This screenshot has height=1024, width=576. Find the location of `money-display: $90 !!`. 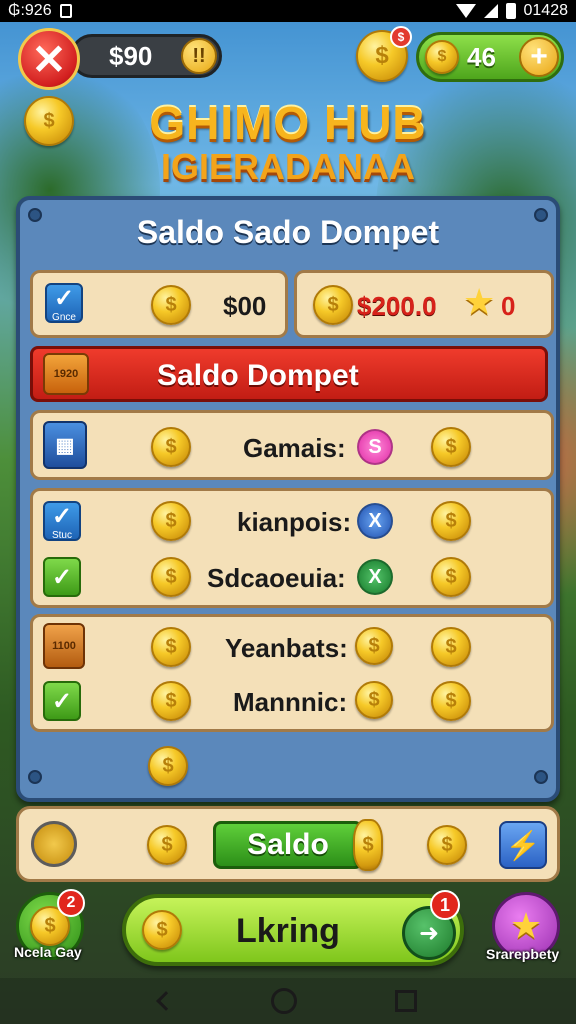

money-display: $90 !! is located at coordinates (146, 56).